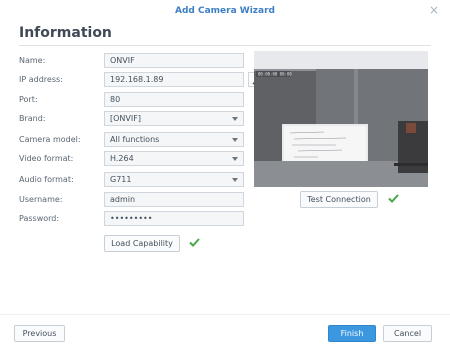  I want to click on username-row: Username: admin, so click(134, 200).